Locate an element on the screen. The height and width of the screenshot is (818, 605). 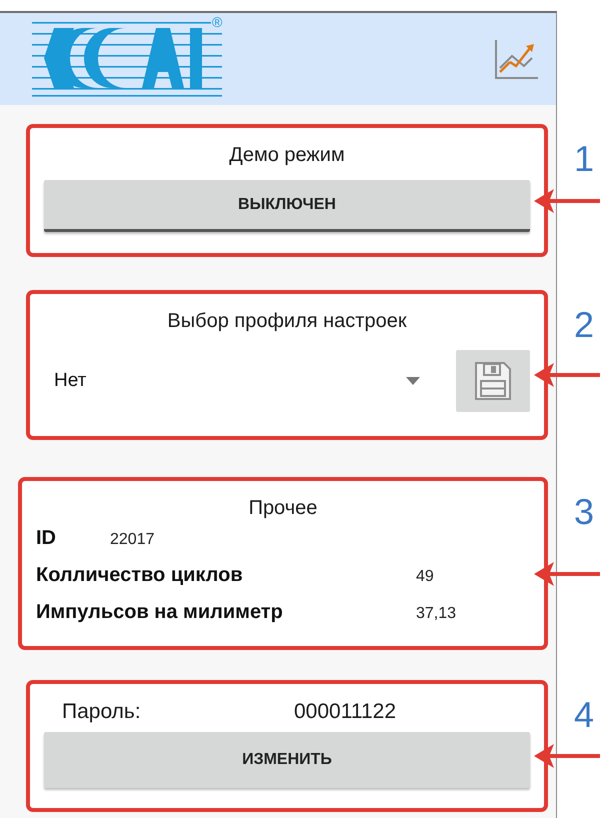
info-value: 22017 is located at coordinates (132, 540).